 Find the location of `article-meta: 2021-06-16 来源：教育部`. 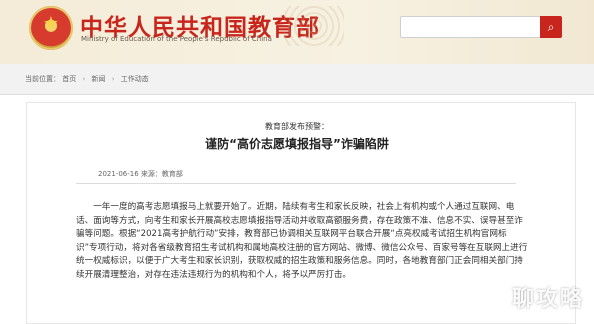

article-meta: 2021-06-16 来源：教育部 is located at coordinates (140, 174).